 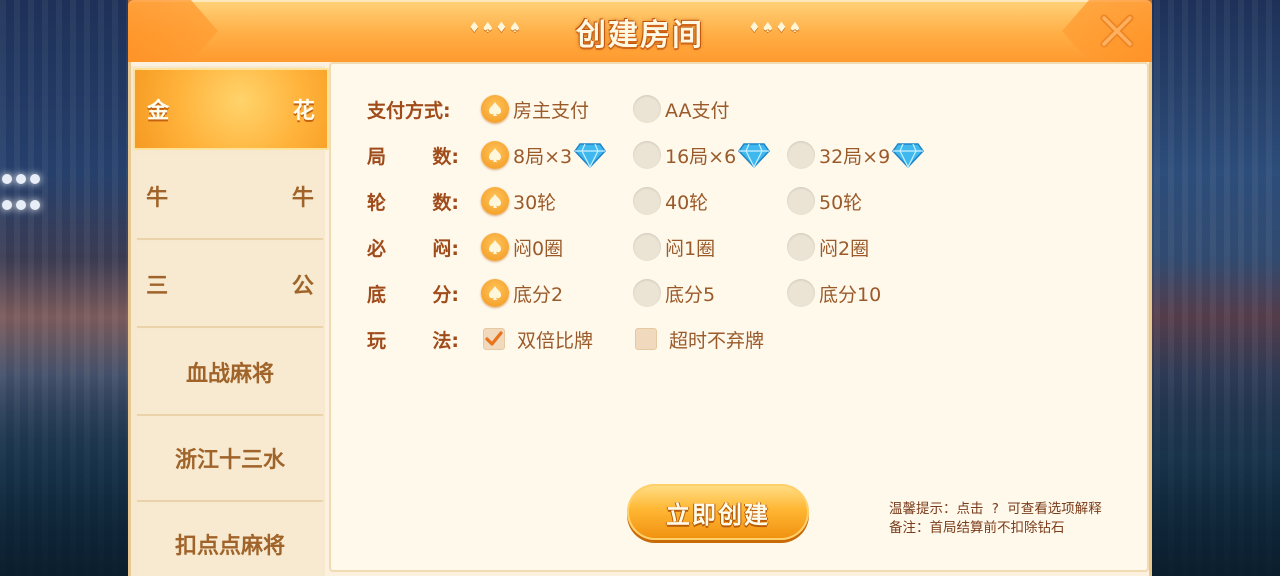 I want to click on close-button, so click(x=1117, y=31).